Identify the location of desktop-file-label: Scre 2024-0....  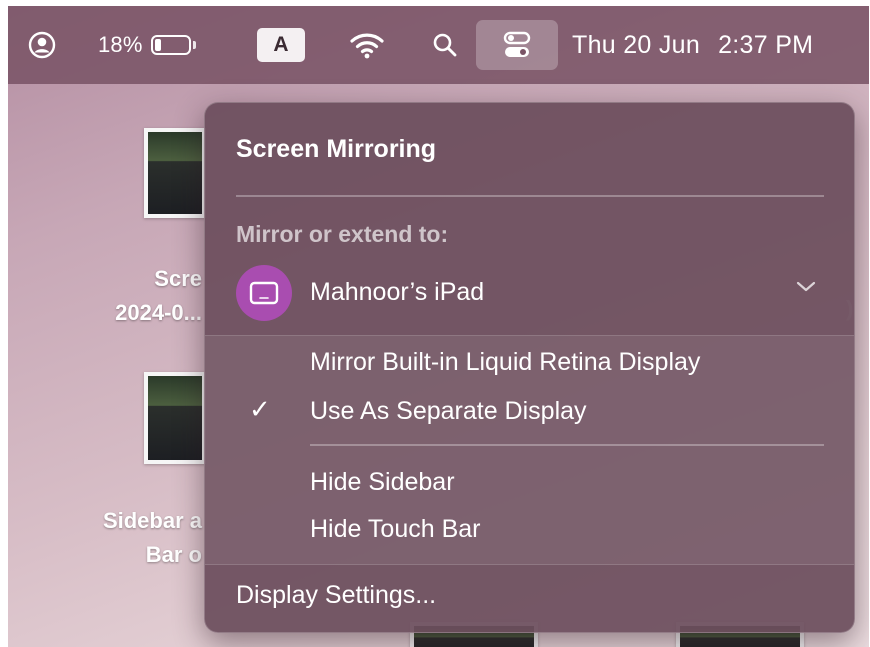
(141, 296).